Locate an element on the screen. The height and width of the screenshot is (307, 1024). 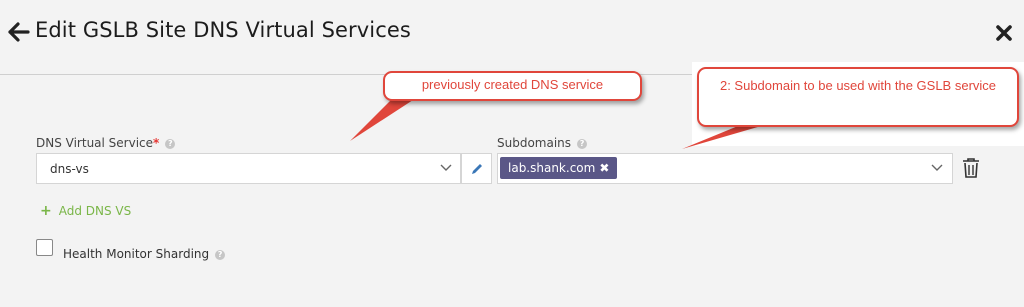
annotation-callout-dns-service: previously created DNS service is located at coordinates (512, 86).